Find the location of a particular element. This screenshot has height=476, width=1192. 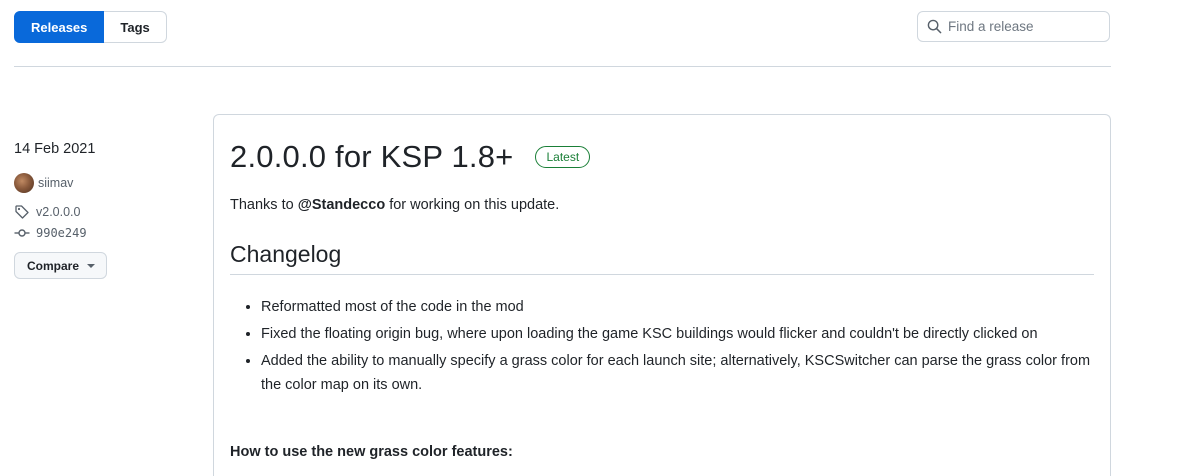

commit-sha: 990e249 is located at coordinates (61, 233).